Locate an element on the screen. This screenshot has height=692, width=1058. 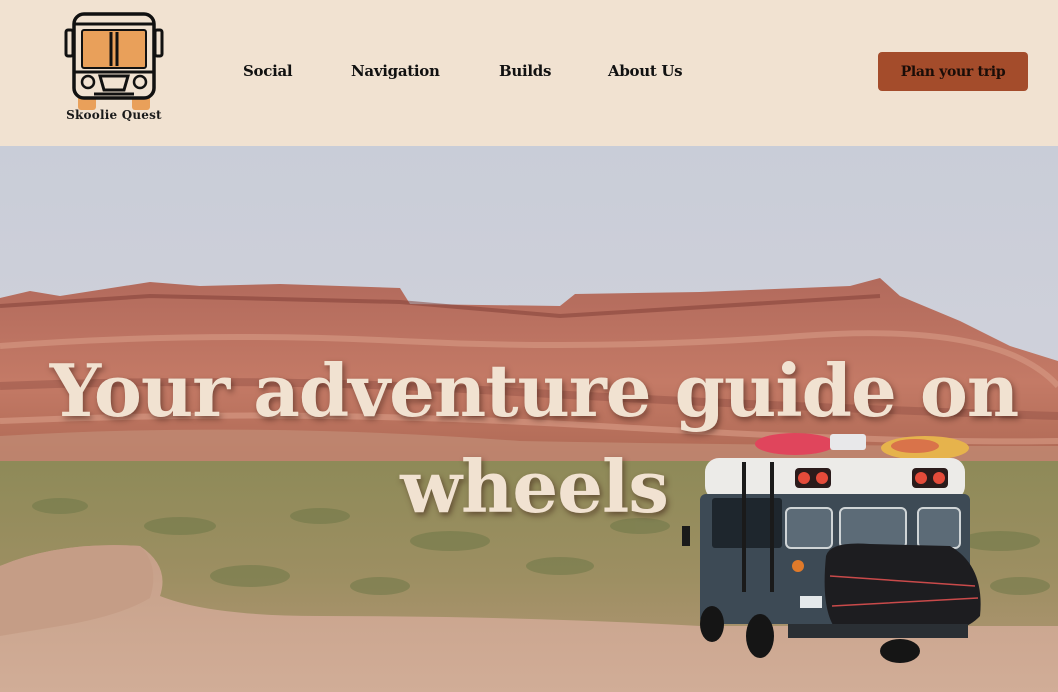
site-logo: Skoolie Quest is located at coordinates (114, 69).